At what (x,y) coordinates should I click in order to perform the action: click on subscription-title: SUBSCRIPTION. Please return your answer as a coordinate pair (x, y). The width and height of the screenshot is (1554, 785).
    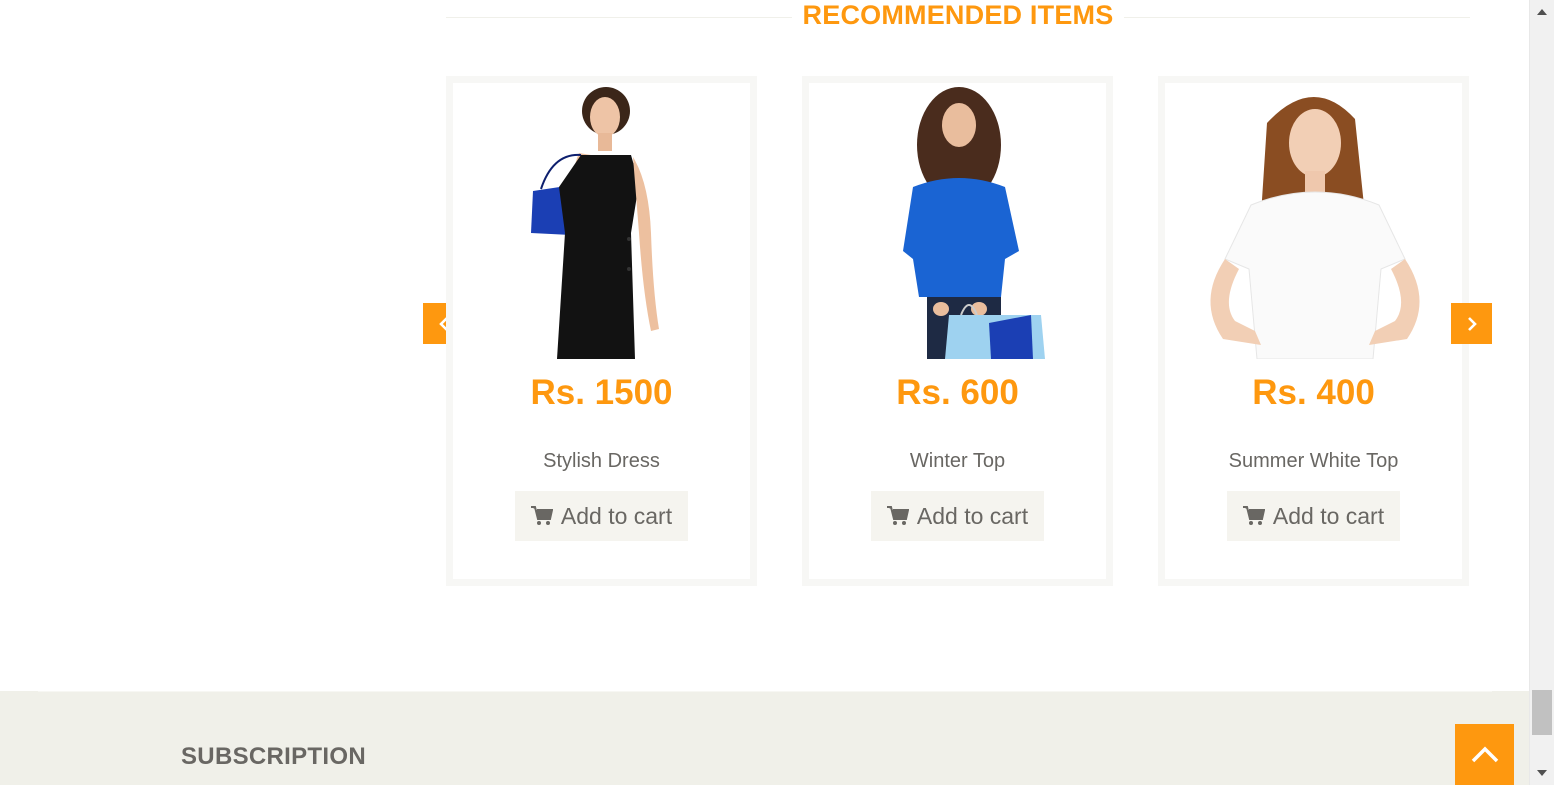
    Looking at the image, I should click on (273, 756).